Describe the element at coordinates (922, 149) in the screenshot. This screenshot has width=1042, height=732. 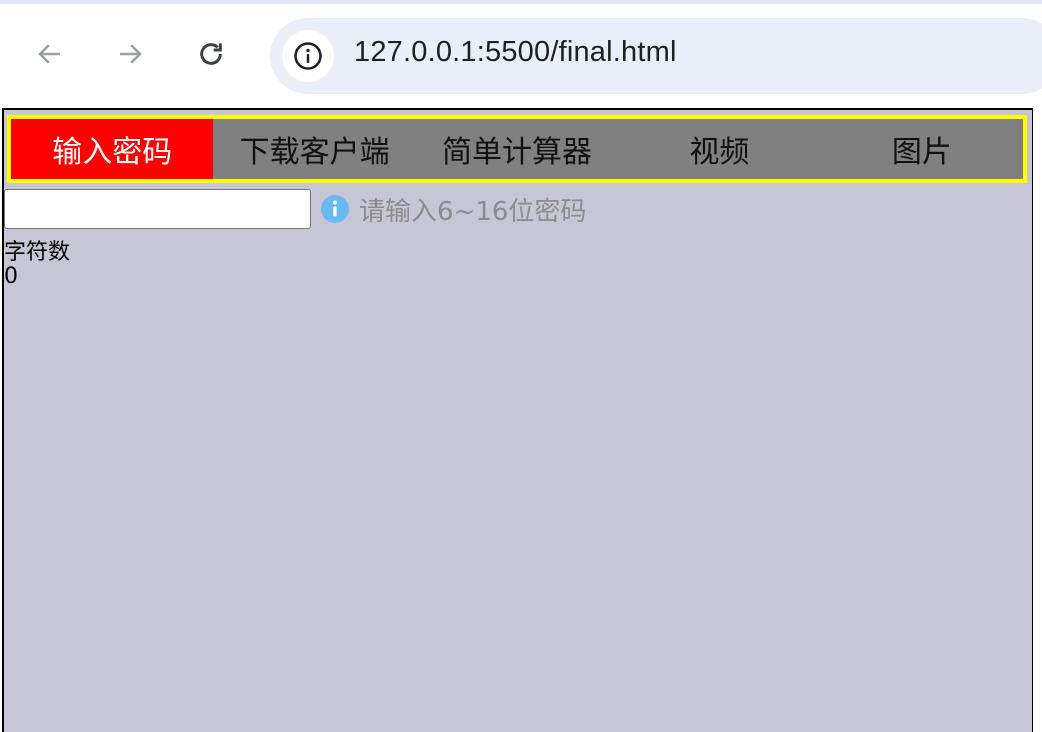
I see `nav-item-images: 图片` at that location.